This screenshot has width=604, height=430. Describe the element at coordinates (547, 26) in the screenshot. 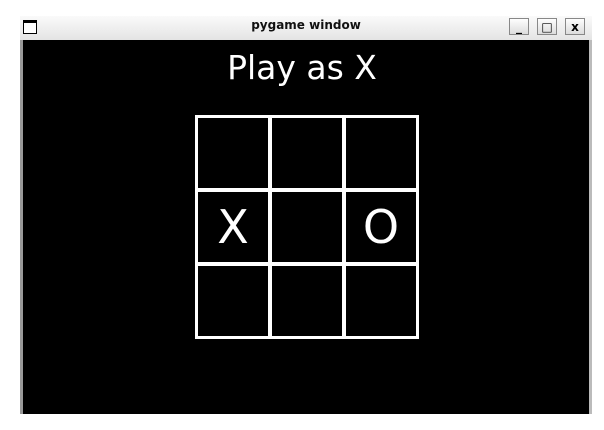

I see `maximize-button: □` at that location.